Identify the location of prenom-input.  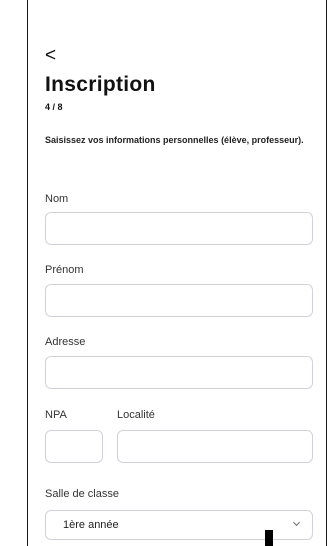
(179, 300).